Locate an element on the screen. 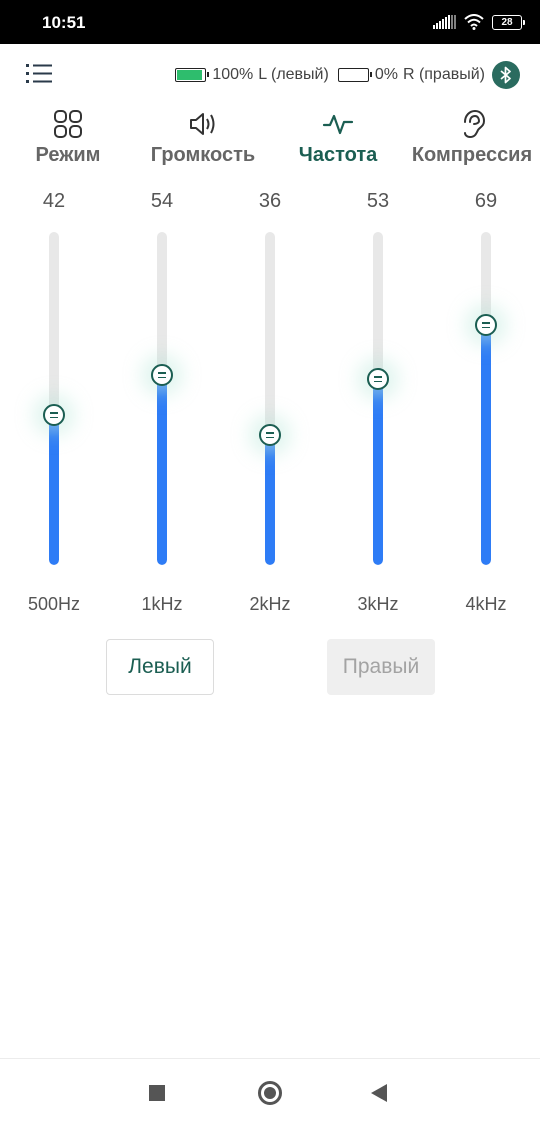 The width and height of the screenshot is (540, 1124). status-icons: 28 is located at coordinates (479, 22).